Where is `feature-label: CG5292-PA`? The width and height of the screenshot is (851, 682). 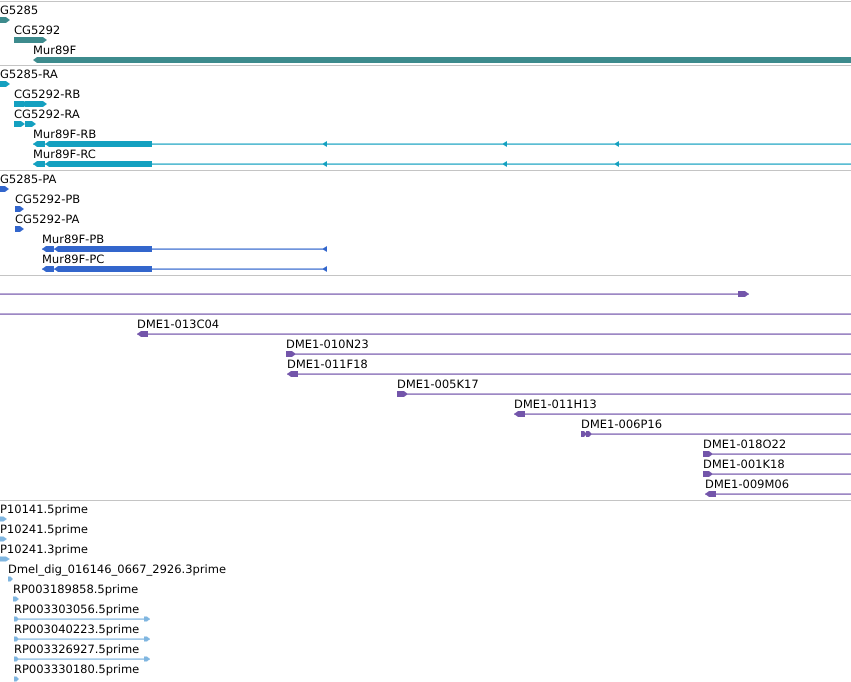 feature-label: CG5292-PA is located at coordinates (47, 219).